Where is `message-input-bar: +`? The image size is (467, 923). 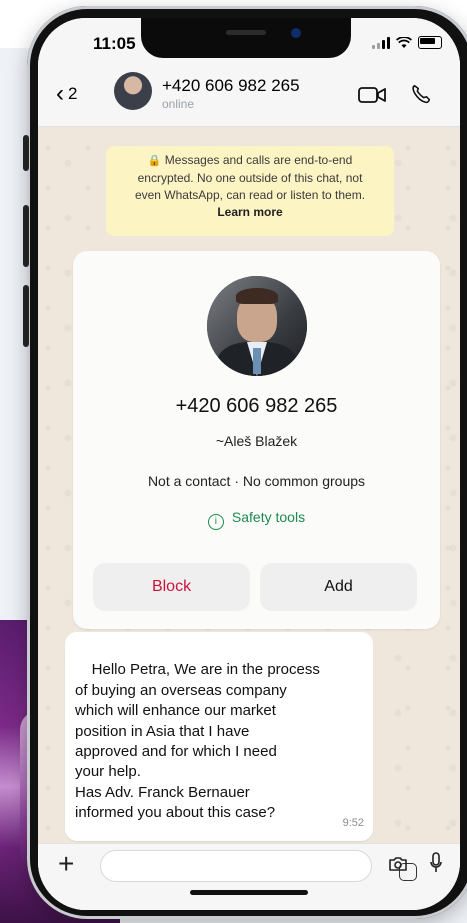 message-input-bar: + is located at coordinates (249, 876).